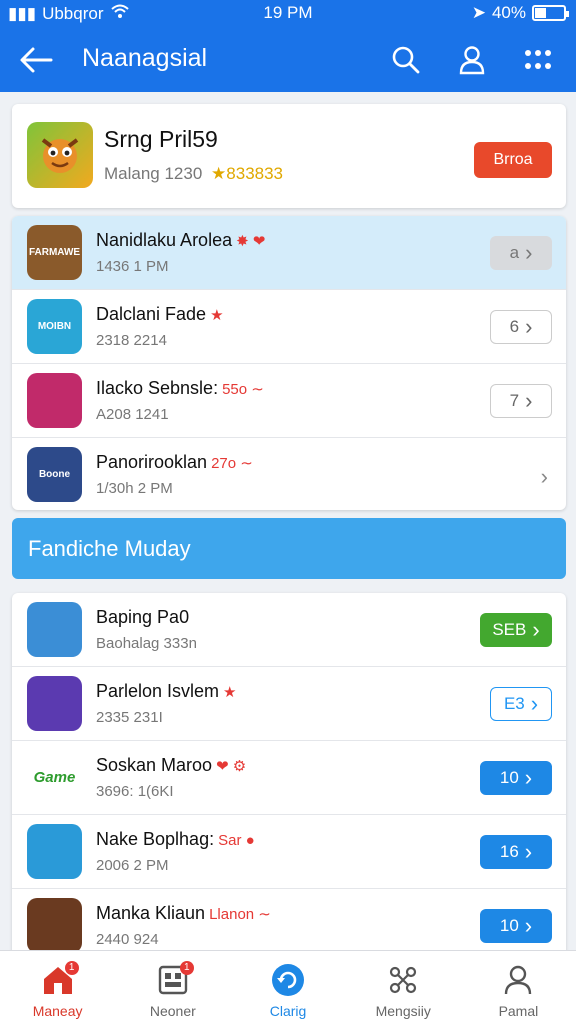  Describe the element at coordinates (57, 1011) in the screenshot. I see `nav-label-home: Maneay` at that location.